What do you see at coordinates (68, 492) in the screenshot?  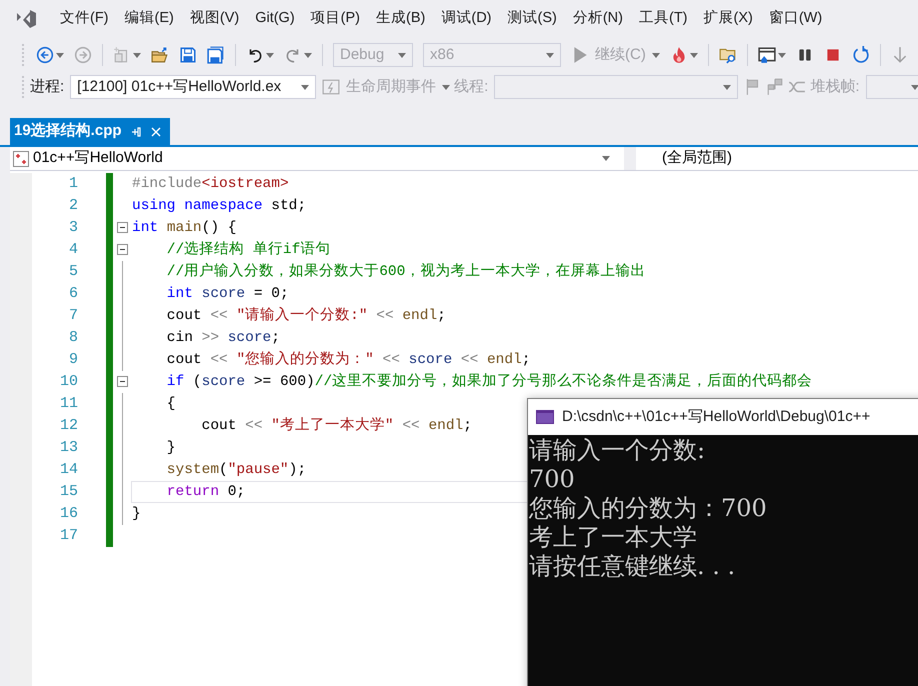 I see `line-number: 15` at bounding box center [68, 492].